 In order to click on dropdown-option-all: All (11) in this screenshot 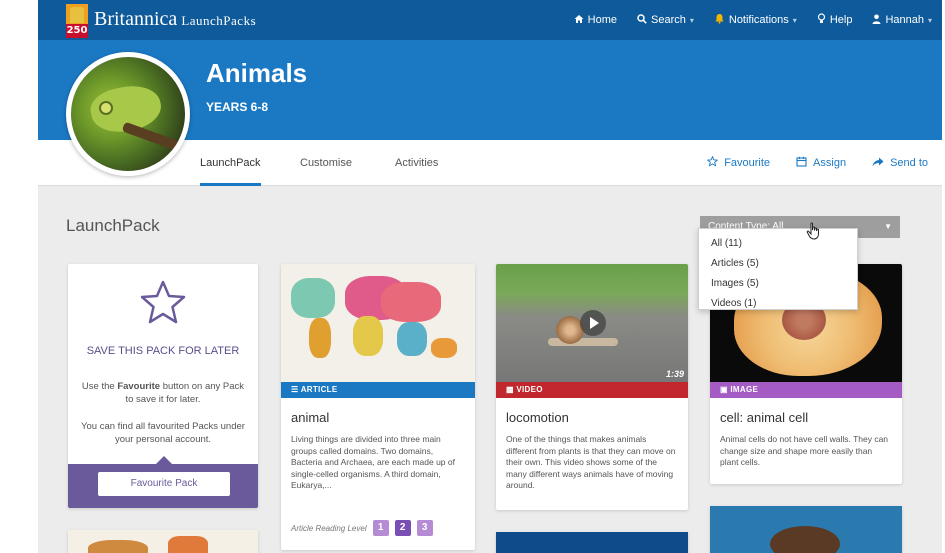, I will do `click(778, 244)`.